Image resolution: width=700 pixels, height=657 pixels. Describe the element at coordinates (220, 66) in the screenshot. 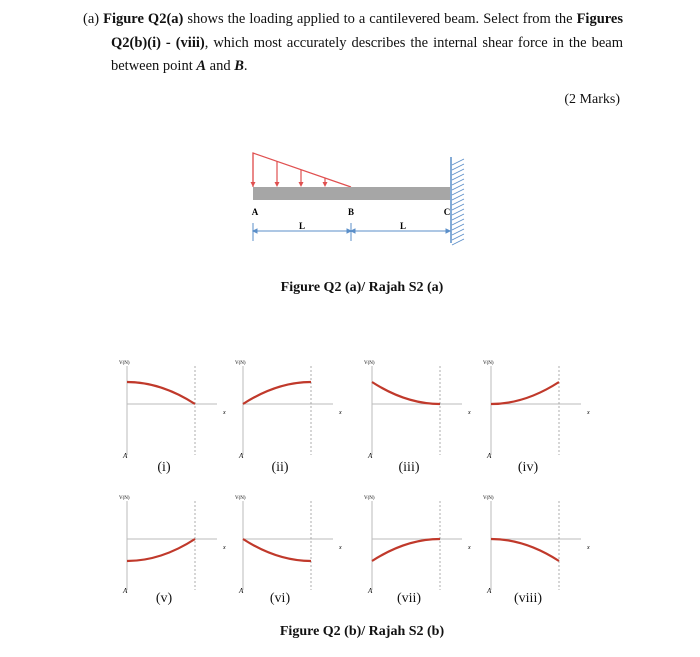

I see `and-text: and` at that location.